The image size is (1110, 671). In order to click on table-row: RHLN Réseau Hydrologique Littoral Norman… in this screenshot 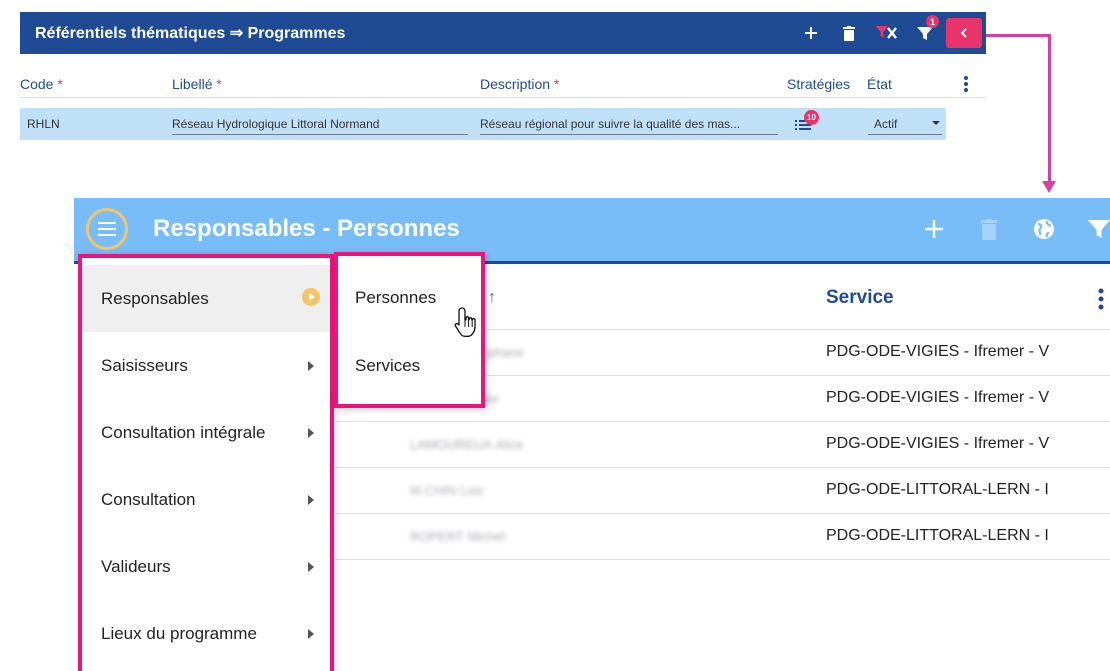, I will do `click(483, 124)`.